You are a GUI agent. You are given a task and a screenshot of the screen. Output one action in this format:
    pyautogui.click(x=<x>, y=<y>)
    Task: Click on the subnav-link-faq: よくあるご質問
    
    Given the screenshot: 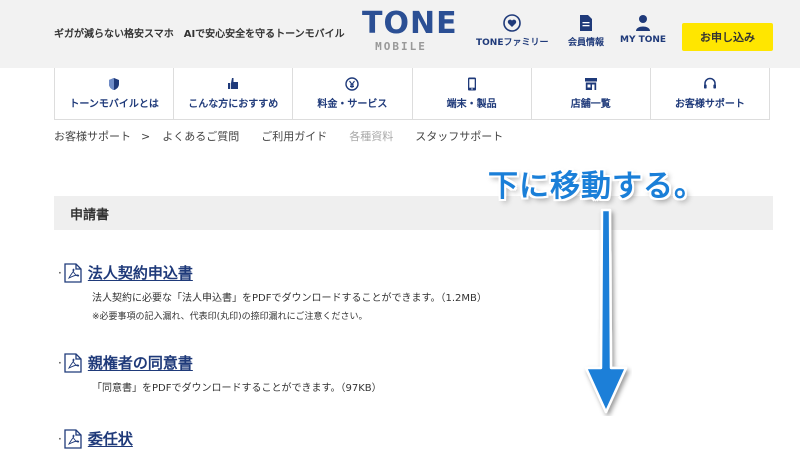 What is the action you would take?
    pyautogui.click(x=200, y=136)
    